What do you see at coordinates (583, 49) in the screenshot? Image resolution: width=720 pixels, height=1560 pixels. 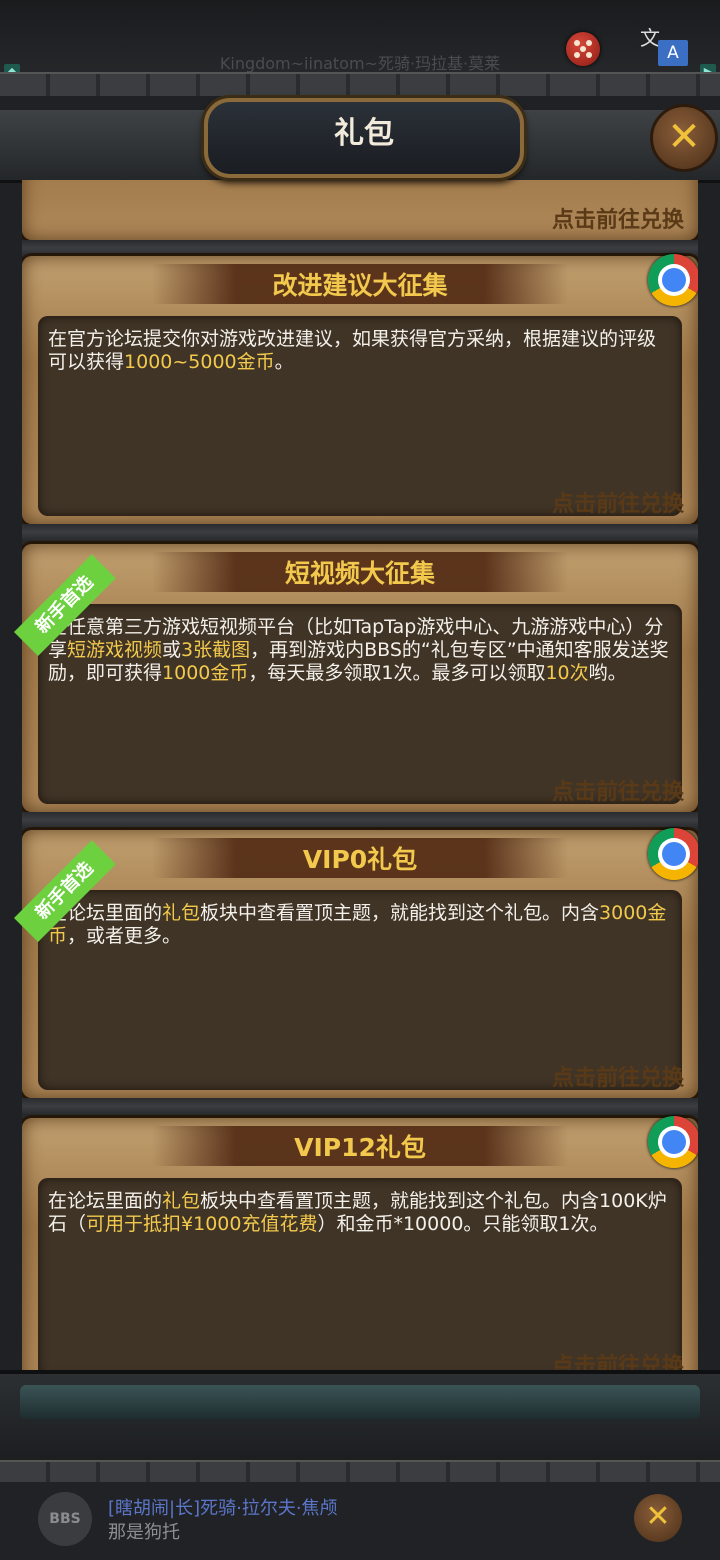 I see `dice-icon` at bounding box center [583, 49].